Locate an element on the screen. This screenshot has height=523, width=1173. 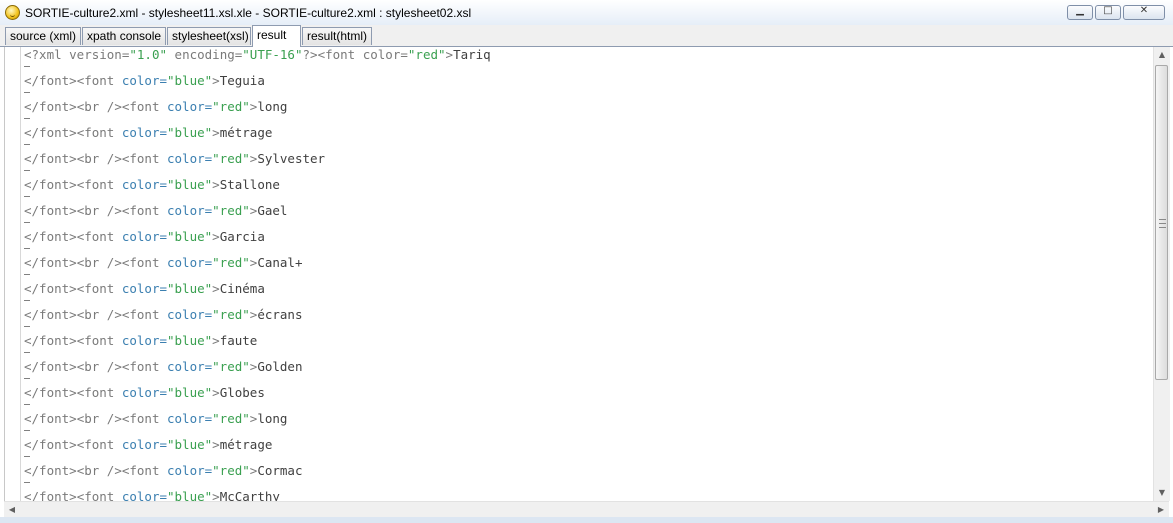
attribute-value: "red" is located at coordinates (426, 54).